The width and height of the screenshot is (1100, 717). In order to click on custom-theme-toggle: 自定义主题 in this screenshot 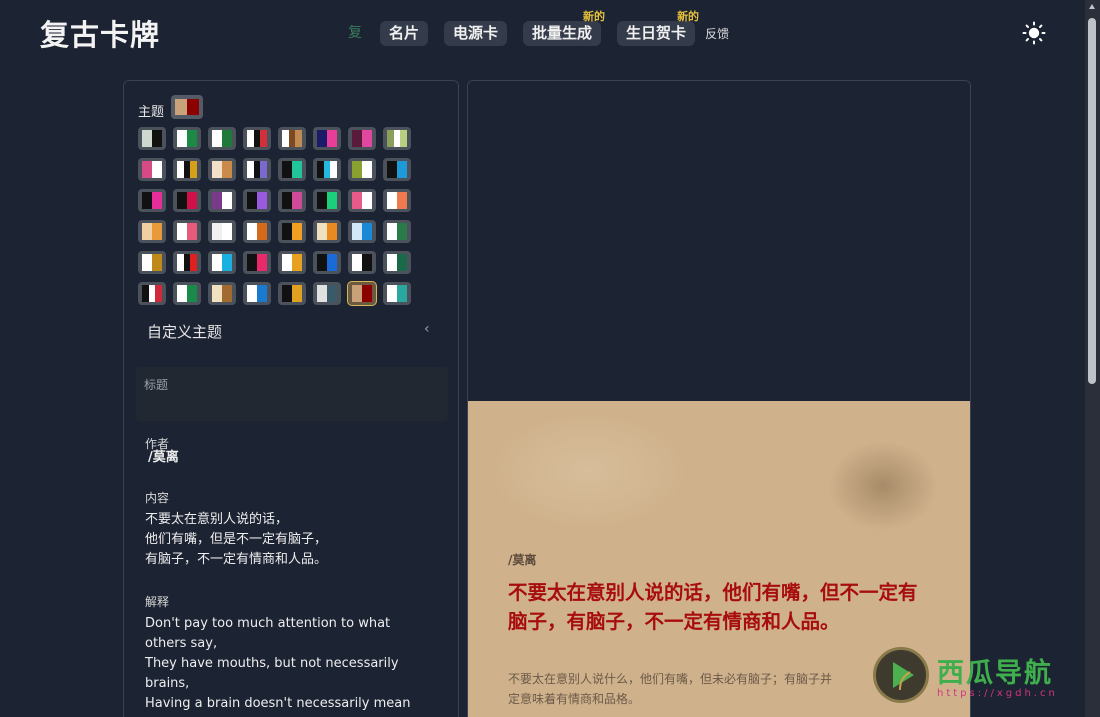, I will do `click(184, 331)`.